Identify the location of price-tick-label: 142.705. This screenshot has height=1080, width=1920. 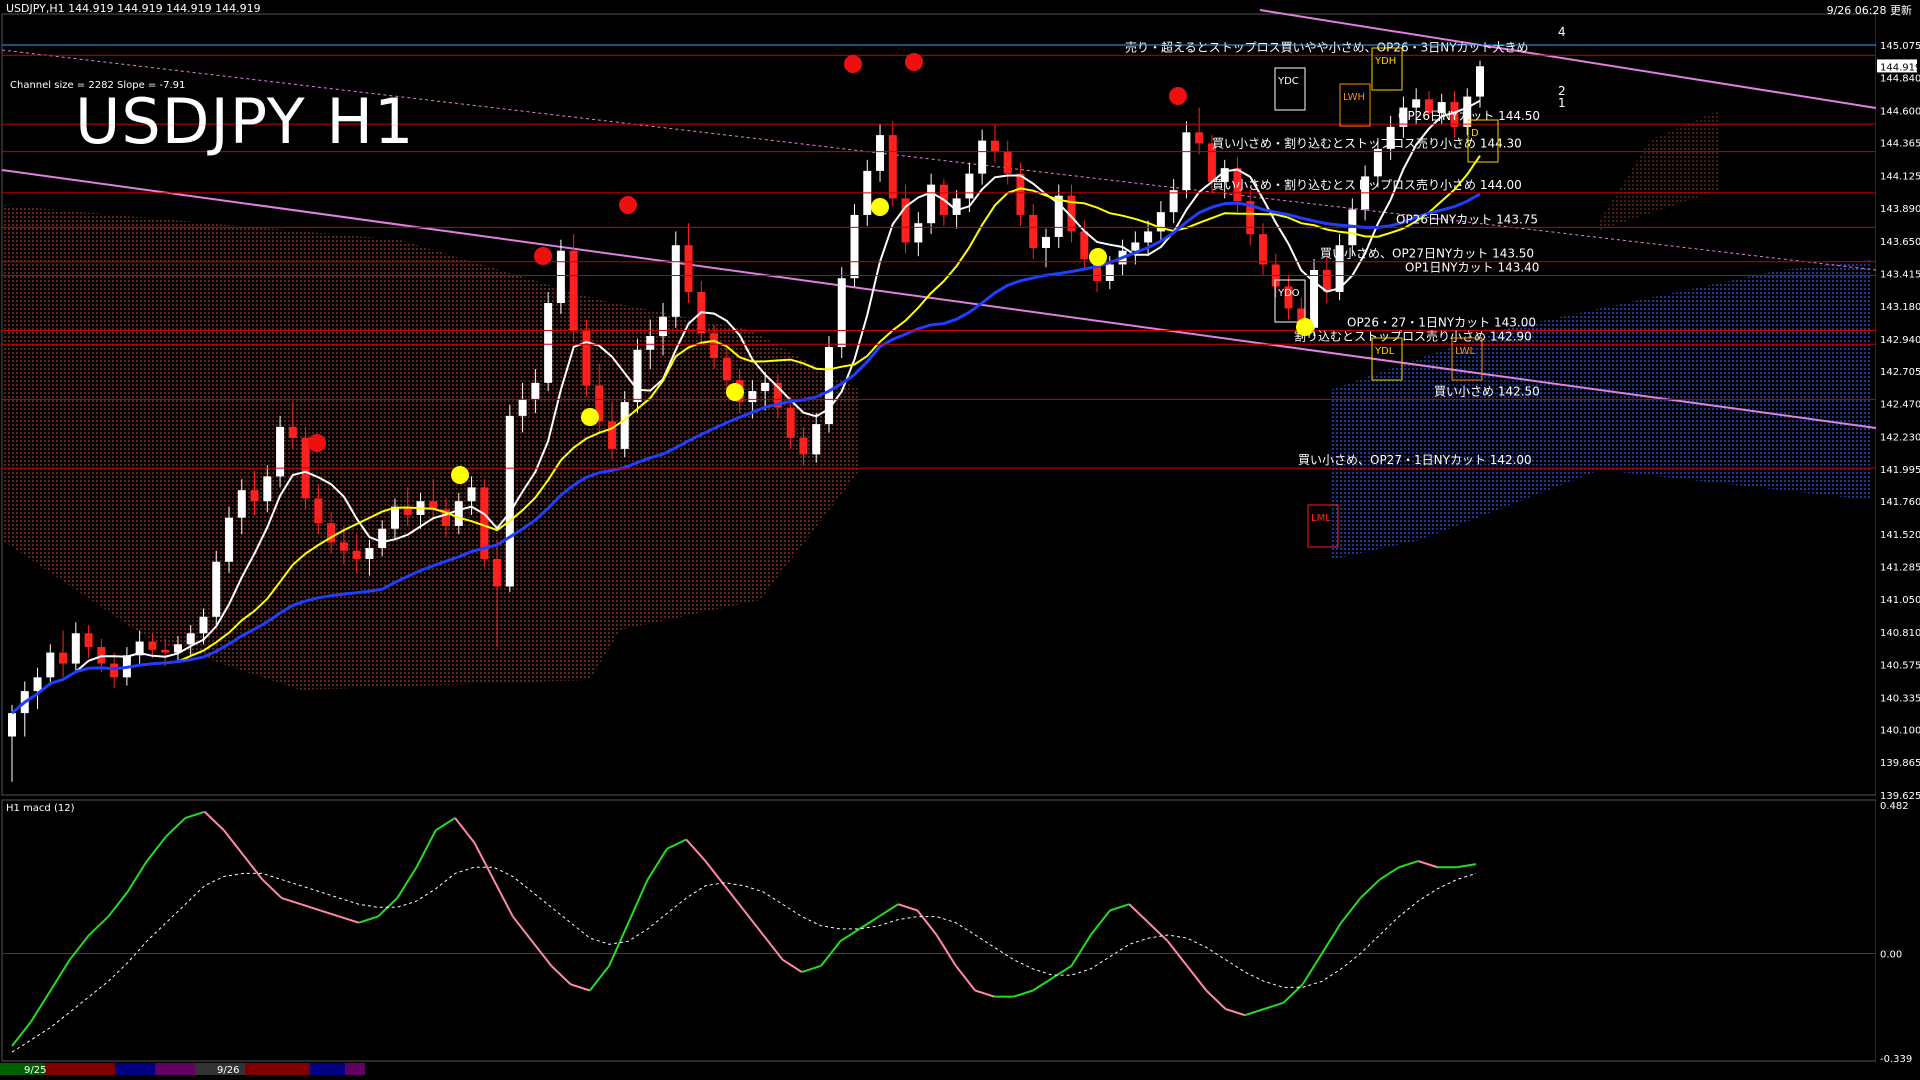
(1900, 372).